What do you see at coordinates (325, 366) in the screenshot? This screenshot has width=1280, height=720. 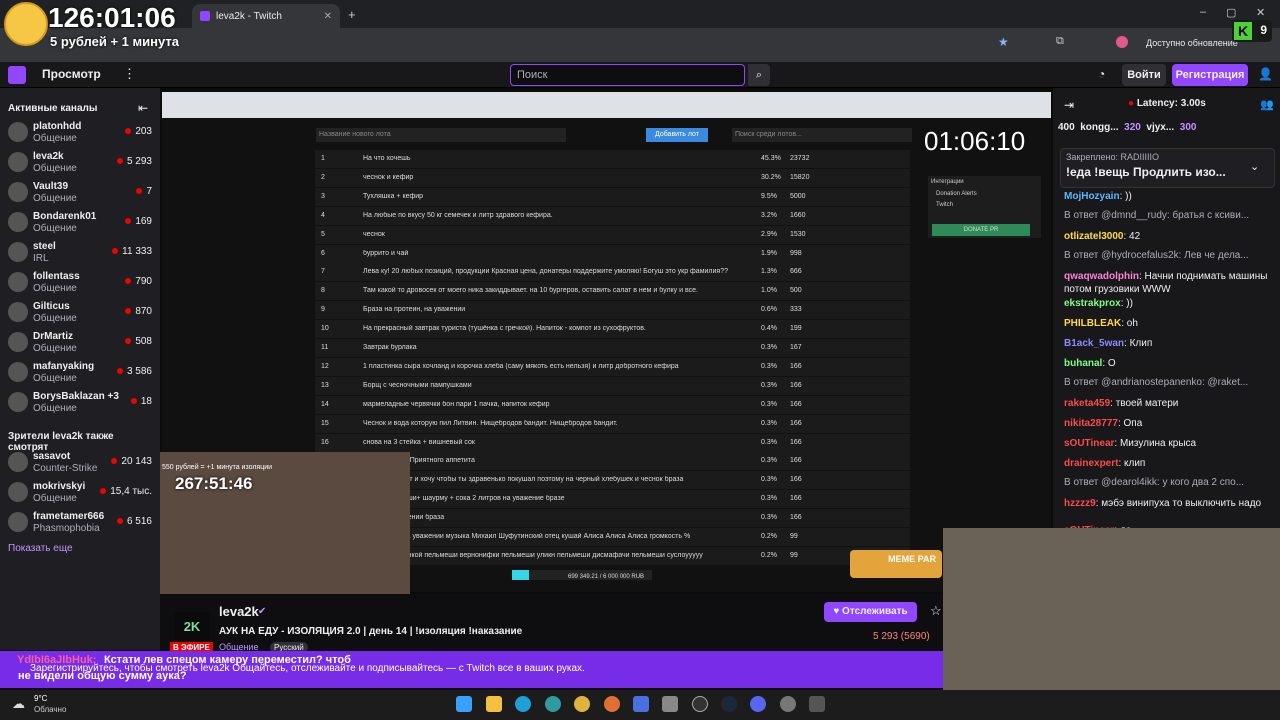 I see `lot-number: 12` at bounding box center [325, 366].